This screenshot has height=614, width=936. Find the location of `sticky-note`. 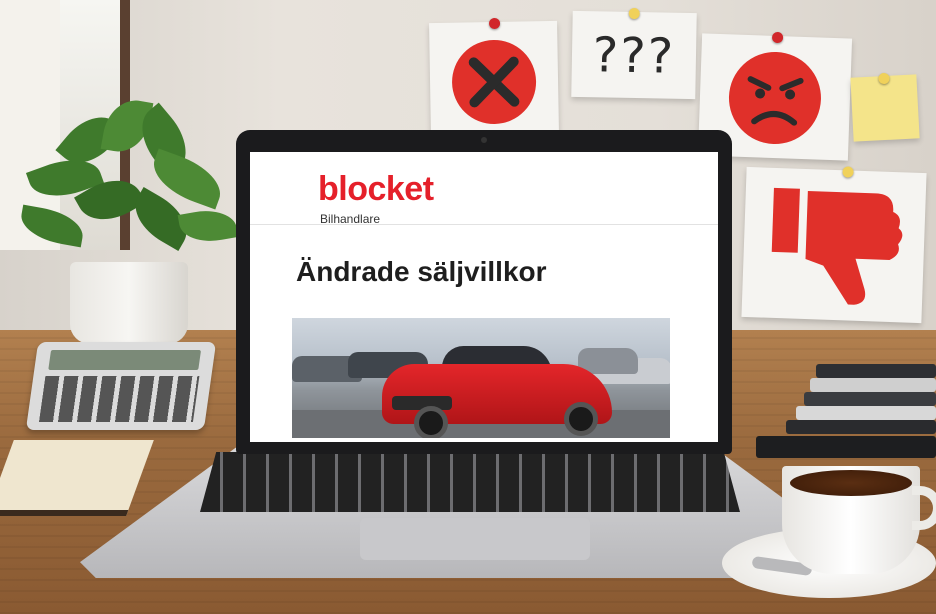

sticky-note is located at coordinates (885, 107).